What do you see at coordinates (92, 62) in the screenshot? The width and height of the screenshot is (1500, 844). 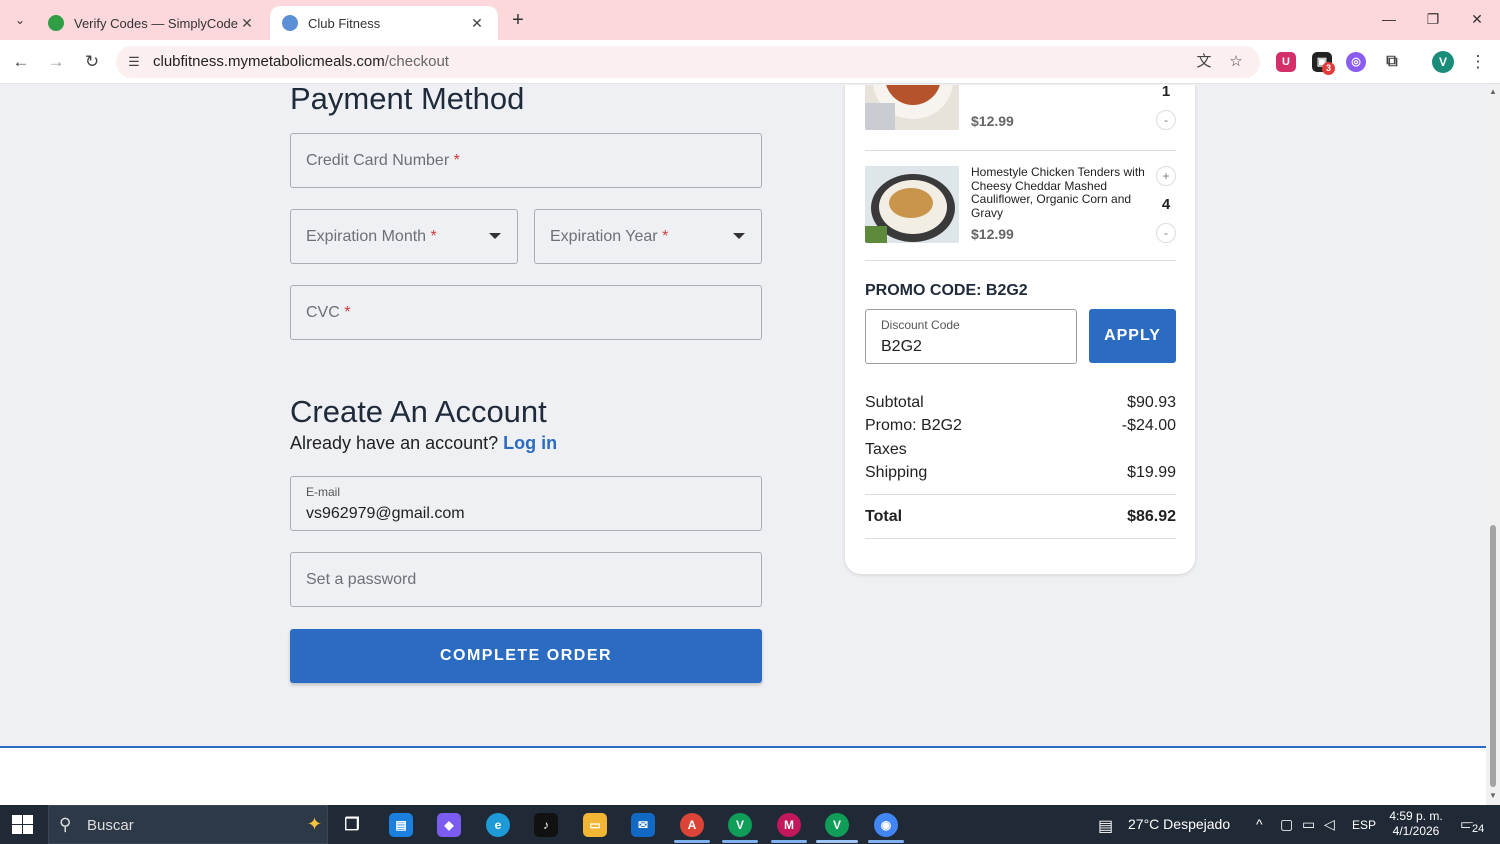 I see `reload-icon: ↻` at bounding box center [92, 62].